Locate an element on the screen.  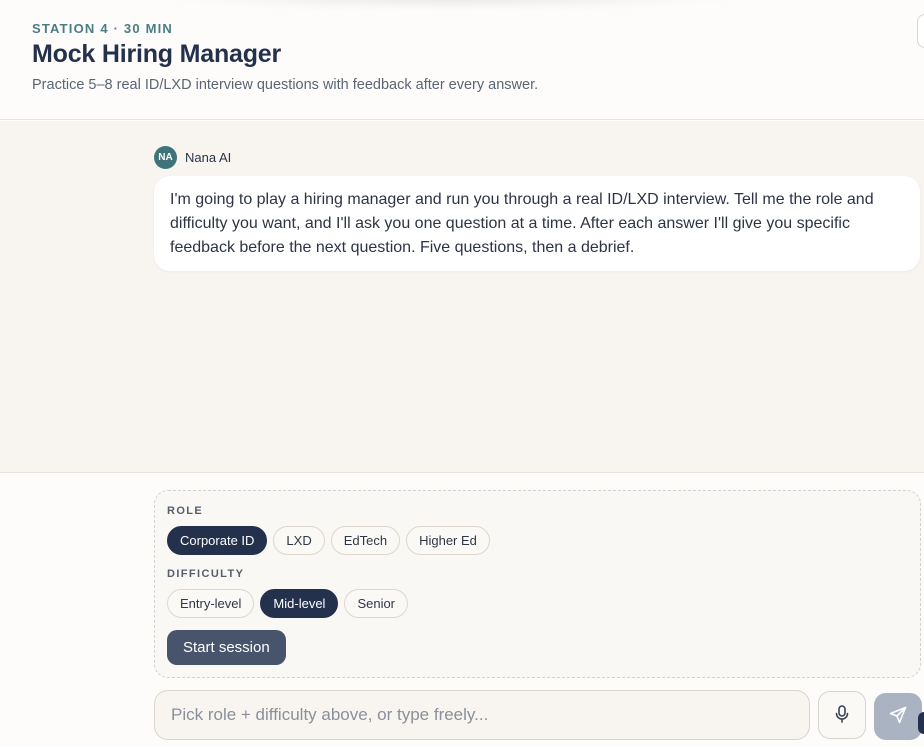
send-icon is located at coordinates (898, 716).